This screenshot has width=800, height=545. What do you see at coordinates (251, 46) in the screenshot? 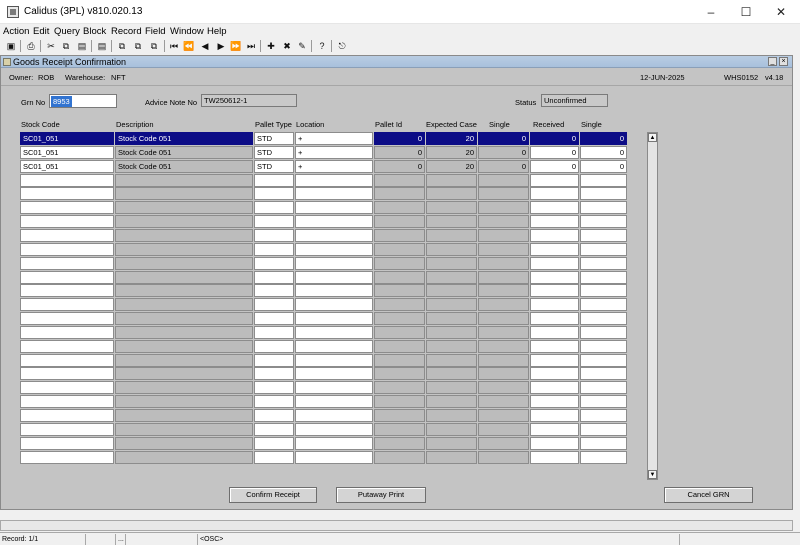
I see `last-record-icon: ⏭` at bounding box center [251, 46].